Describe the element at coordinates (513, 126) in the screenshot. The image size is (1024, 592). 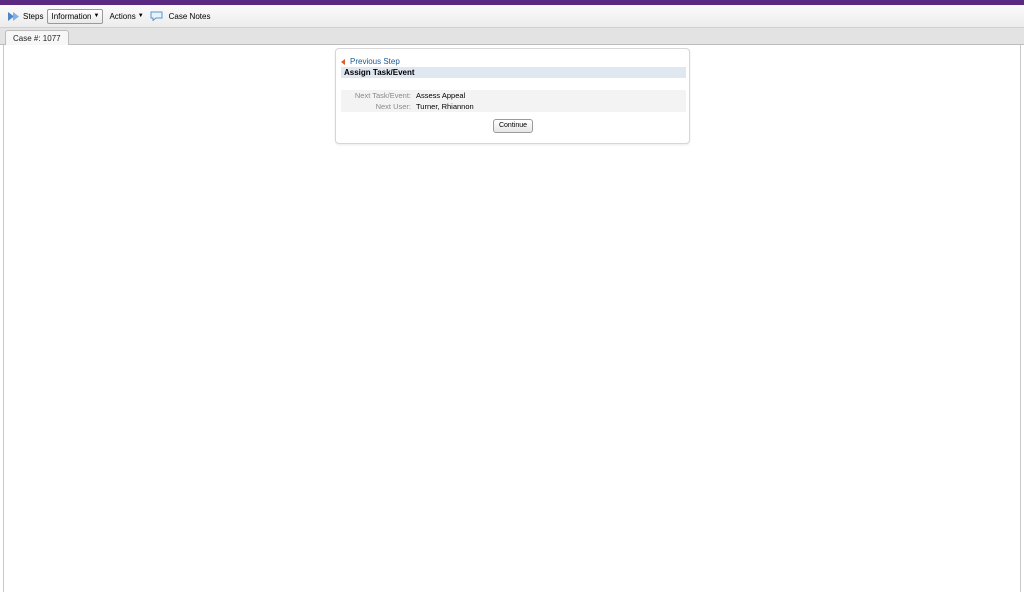
I see `continue-button: Continue` at that location.